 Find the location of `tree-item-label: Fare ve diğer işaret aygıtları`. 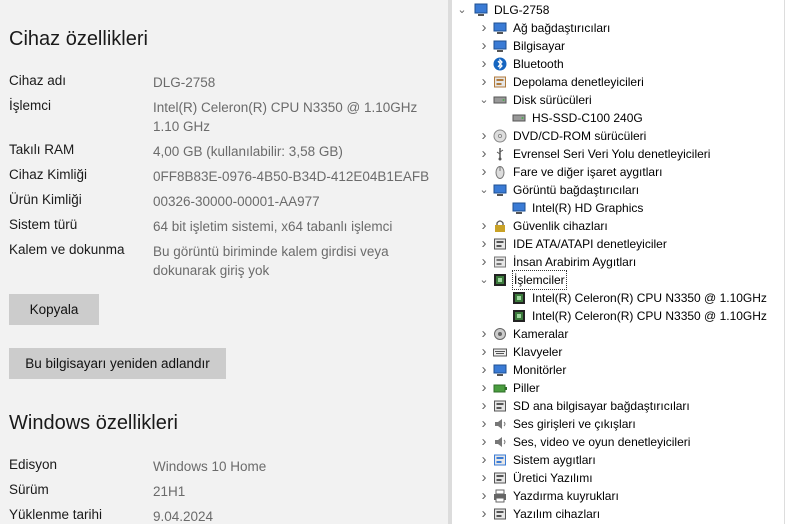

tree-item-label: Fare ve diğer işaret aygıtları is located at coordinates (588, 172).